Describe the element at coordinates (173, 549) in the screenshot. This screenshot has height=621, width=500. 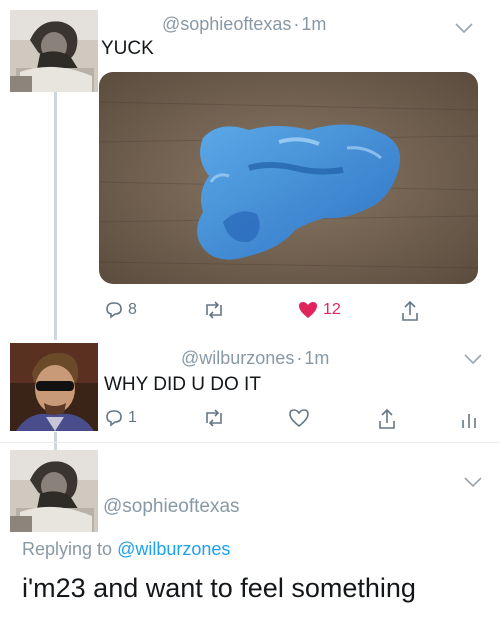
I see `replying-to-link: @wilburzones` at that location.